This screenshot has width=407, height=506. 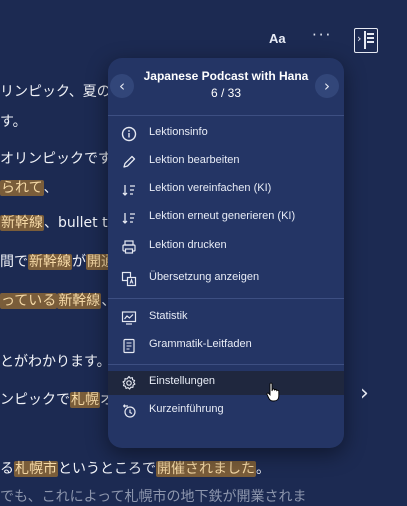 What do you see at coordinates (35, 400) in the screenshot?
I see `reader-text-segment: ンピックで` at bounding box center [35, 400].